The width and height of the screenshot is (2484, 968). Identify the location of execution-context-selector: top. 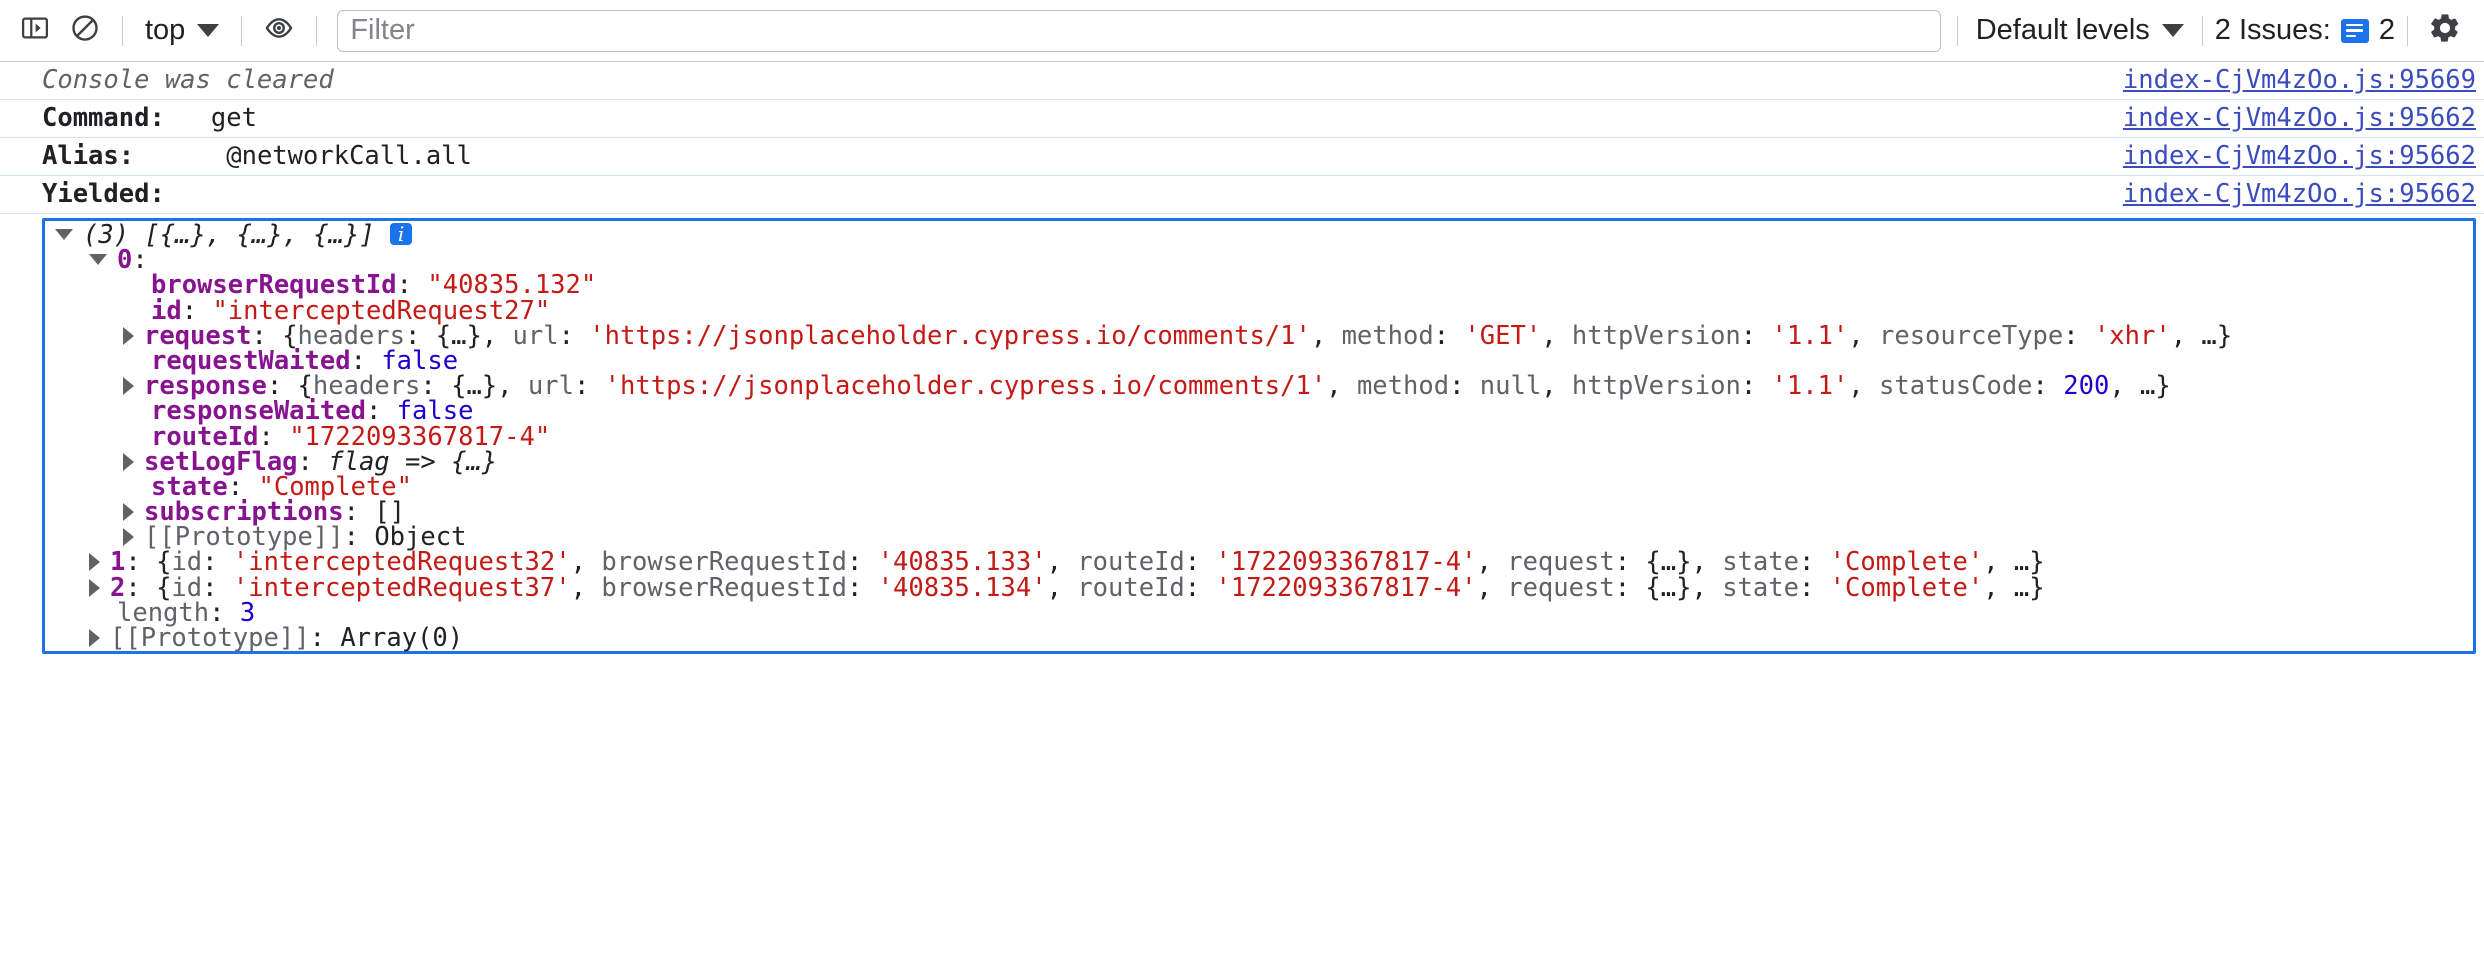
(182, 31).